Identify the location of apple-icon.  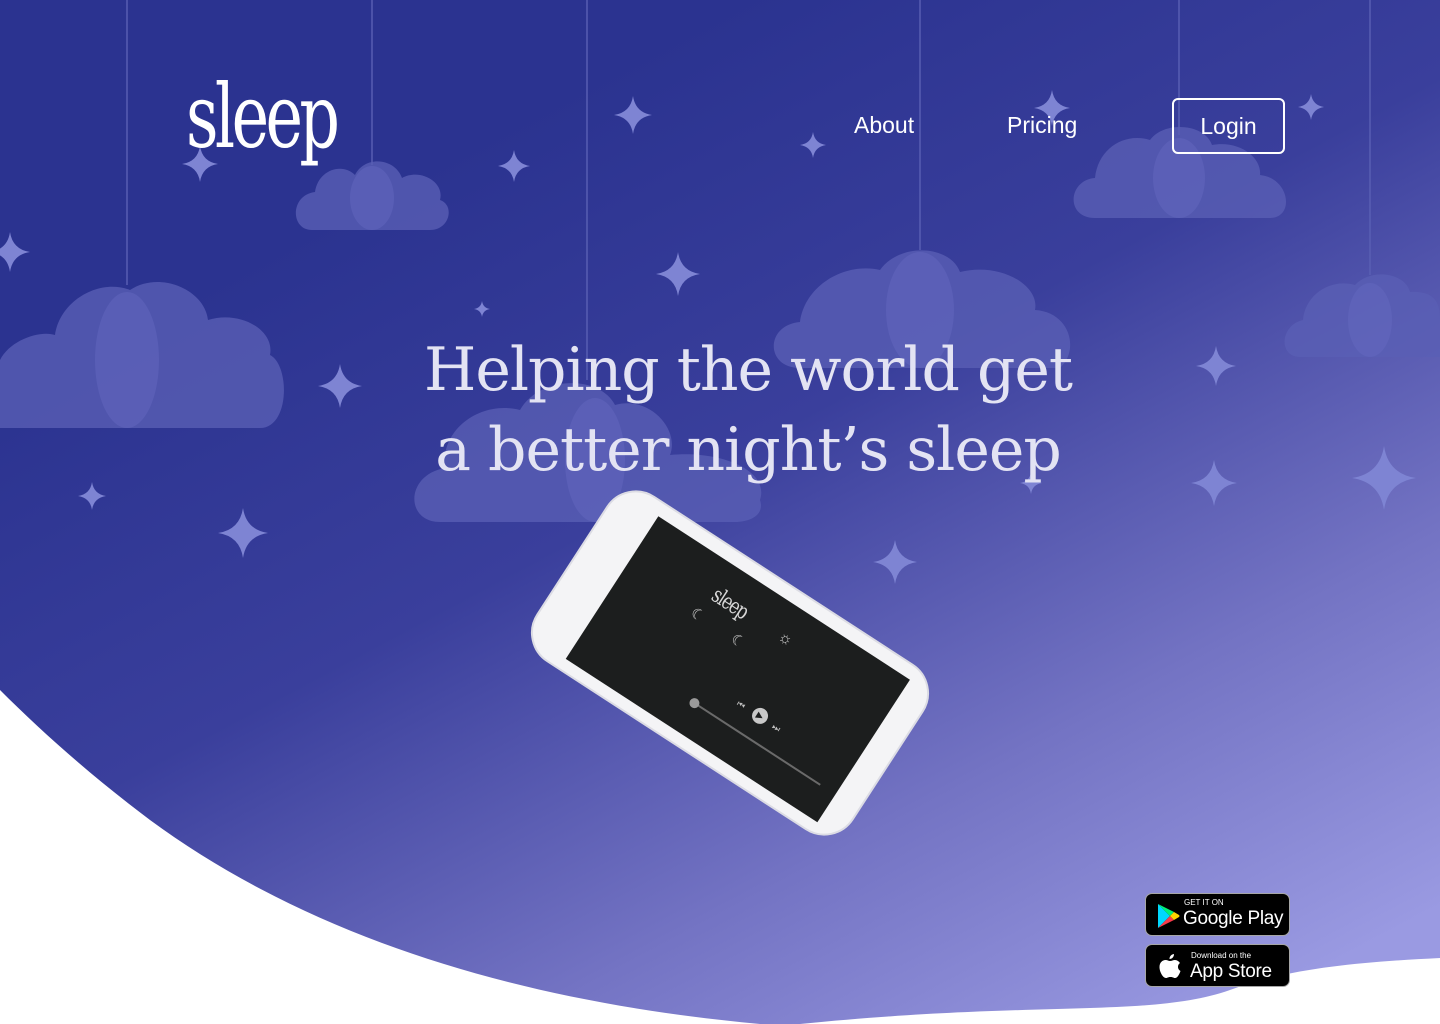
(1170, 966).